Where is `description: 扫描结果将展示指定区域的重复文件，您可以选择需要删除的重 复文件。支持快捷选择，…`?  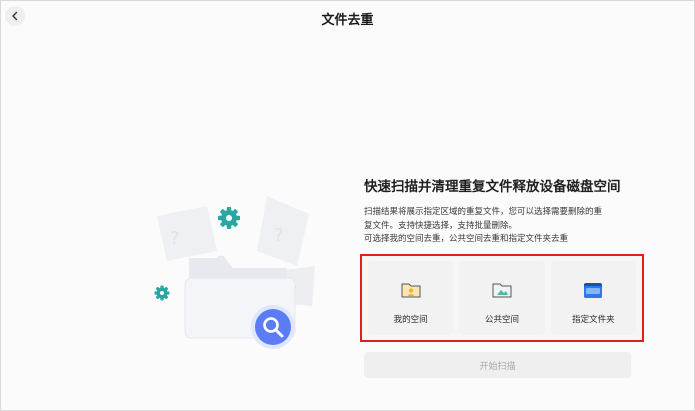
description: 扫描结果将展示指定区域的重复文件，您可以选择需要删除的重 复文件。支持快捷选择，… is located at coordinates (501, 226).